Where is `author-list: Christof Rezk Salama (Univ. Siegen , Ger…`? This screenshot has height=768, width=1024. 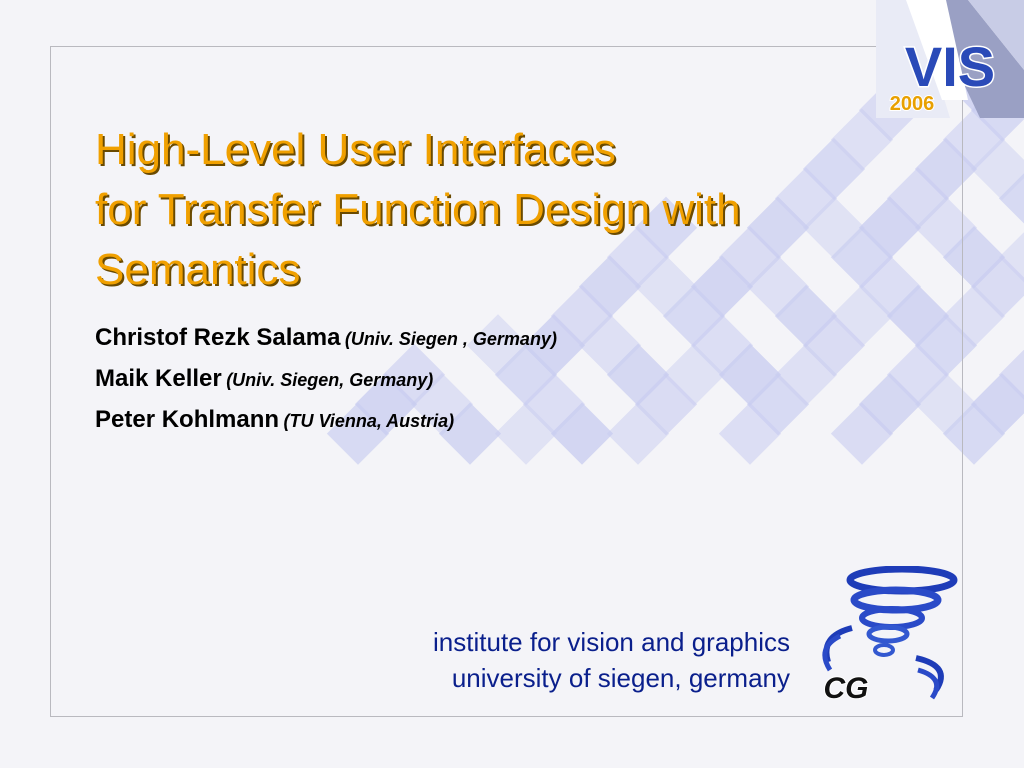
author-list: Christof Rezk Salama (Univ. Siegen , Ger… is located at coordinates (326, 385).